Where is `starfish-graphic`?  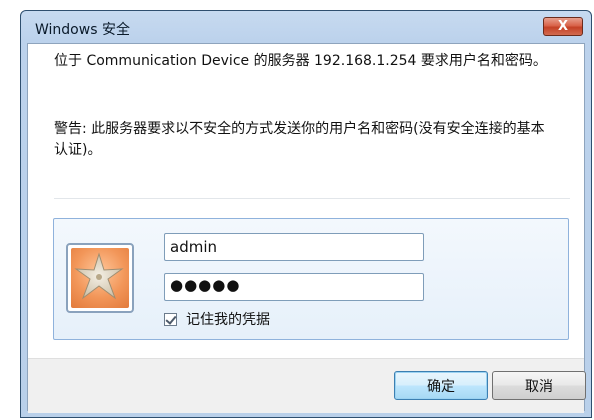 starfish-graphic is located at coordinates (99, 276).